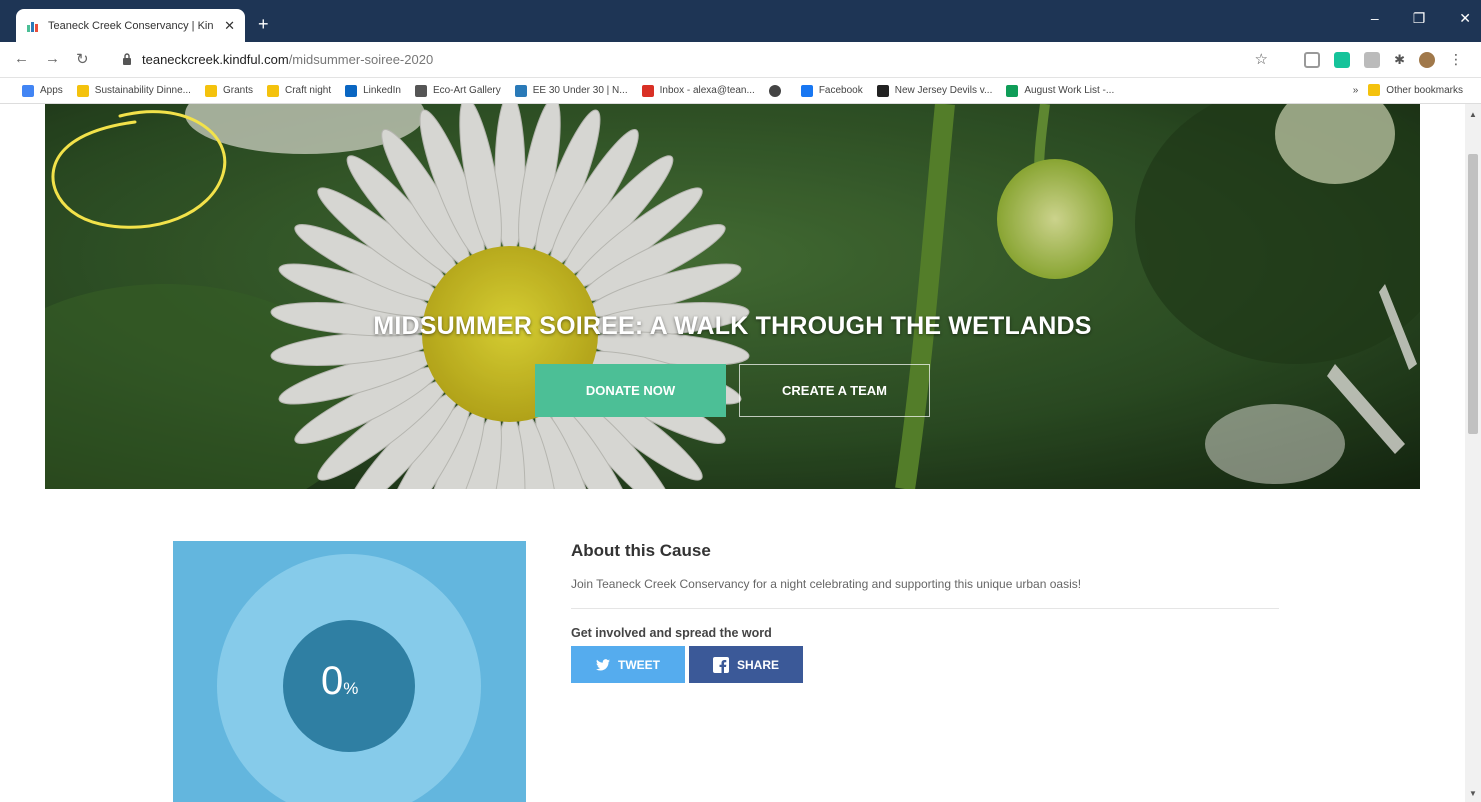  I want to click on tab-title: Teaneck Creek Conservancy | Kin, so click(131, 25).